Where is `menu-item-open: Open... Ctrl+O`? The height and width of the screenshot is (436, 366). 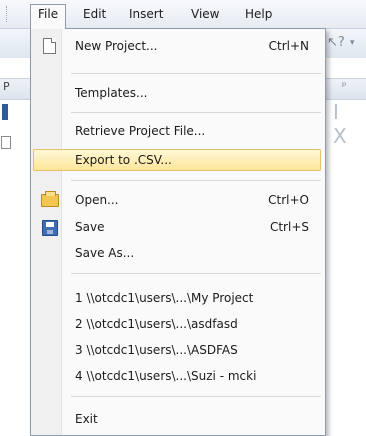 menu-item-open: Open... Ctrl+O is located at coordinates (177, 200).